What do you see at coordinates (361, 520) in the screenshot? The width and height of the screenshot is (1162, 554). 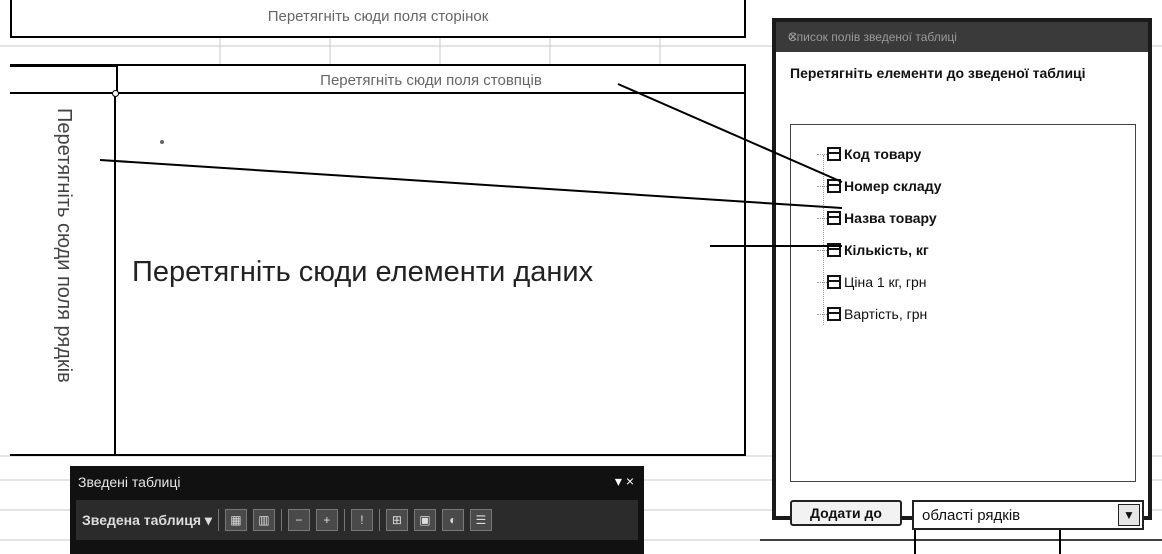 I see `refresh-data-icon: !` at bounding box center [361, 520].